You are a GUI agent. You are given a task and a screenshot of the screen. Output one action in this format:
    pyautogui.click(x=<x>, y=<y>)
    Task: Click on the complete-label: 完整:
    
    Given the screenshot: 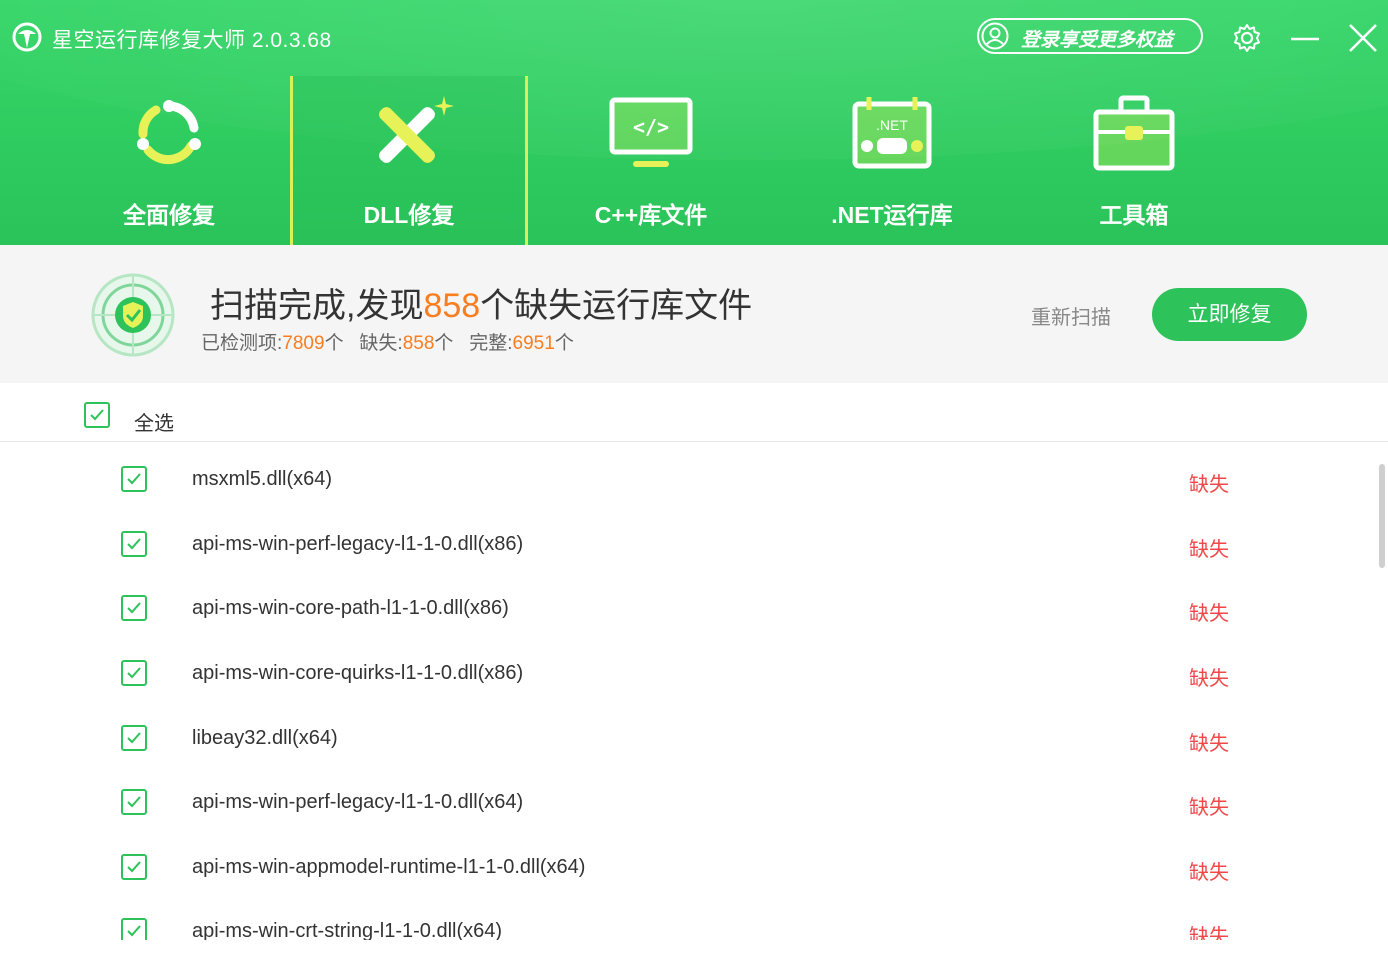 What is the action you would take?
    pyautogui.click(x=491, y=343)
    